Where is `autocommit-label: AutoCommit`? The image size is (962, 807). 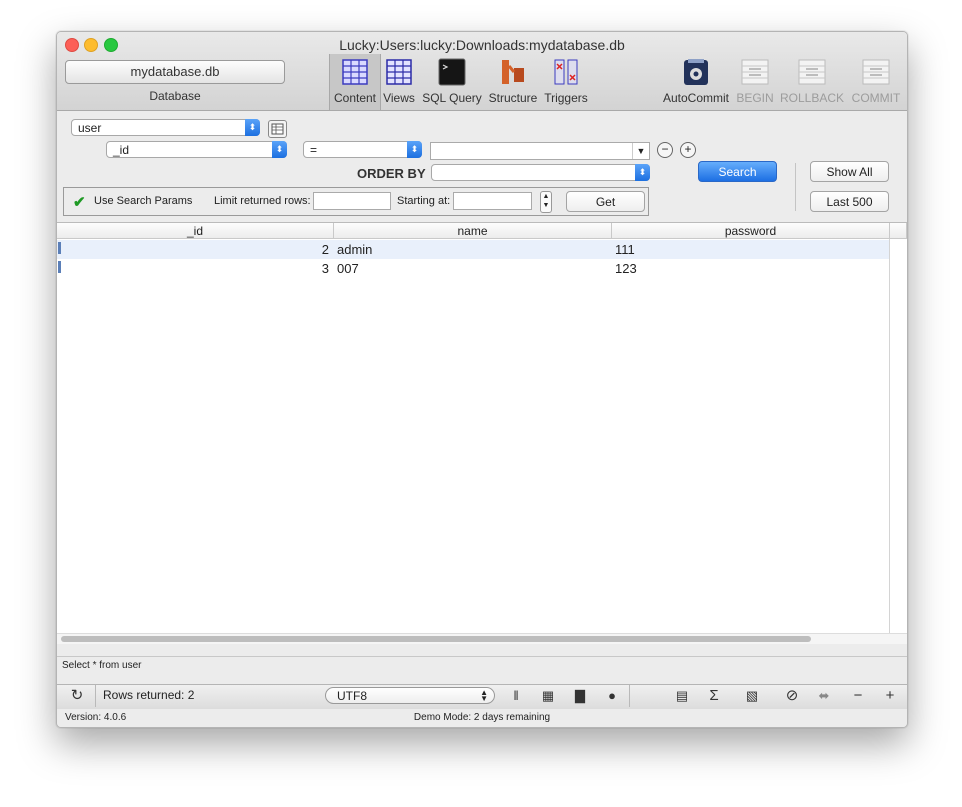
autocommit-label: AutoCommit is located at coordinates (696, 98).